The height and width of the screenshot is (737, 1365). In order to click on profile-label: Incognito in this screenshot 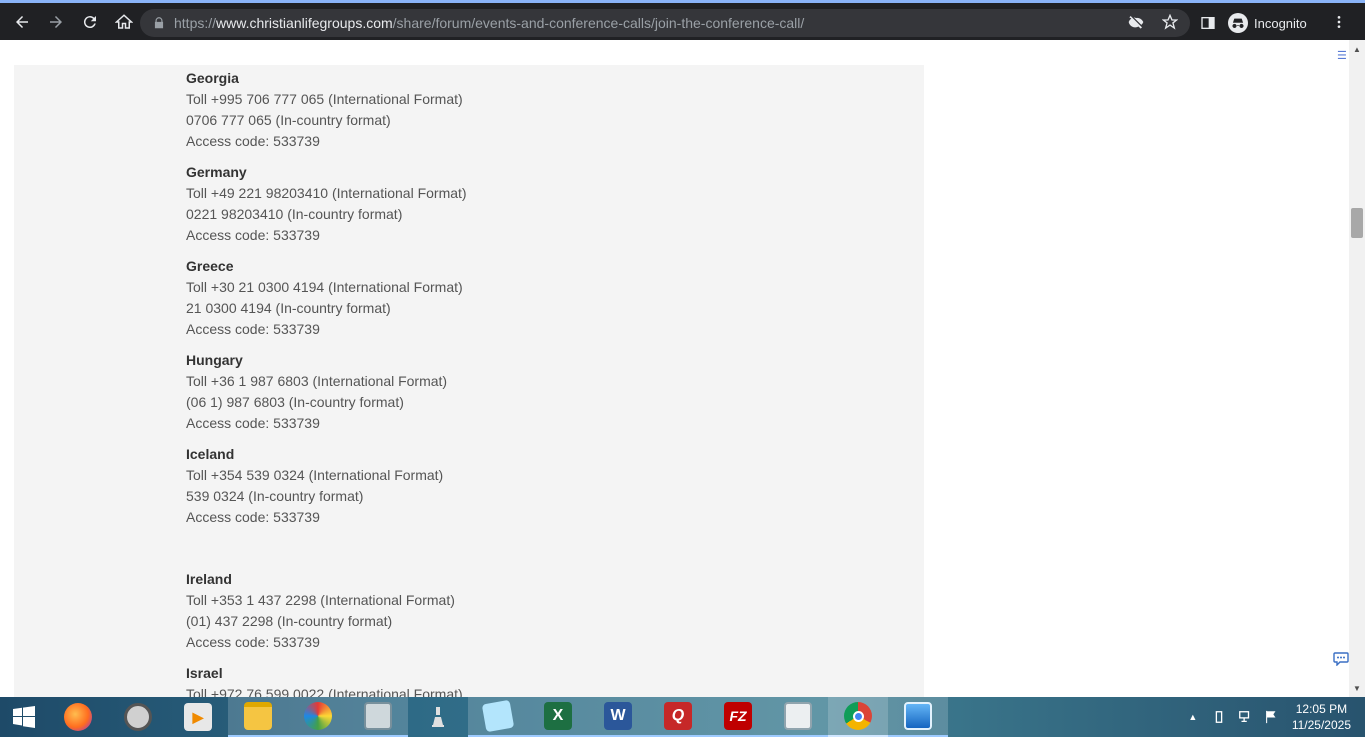, I will do `click(1280, 23)`.